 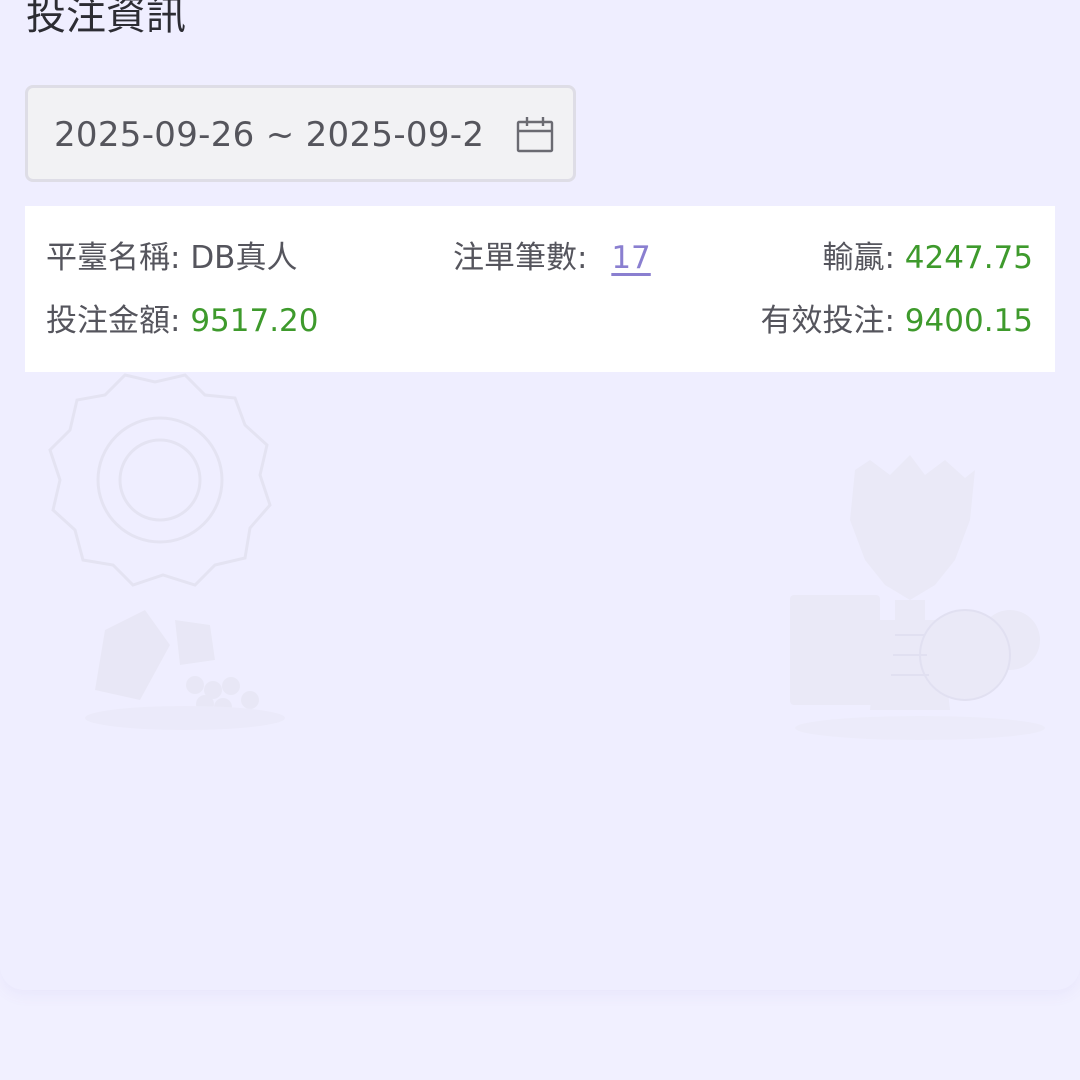 I want to click on valid-bet-field: 有效投注: 9400.15, so click(x=896, y=321).